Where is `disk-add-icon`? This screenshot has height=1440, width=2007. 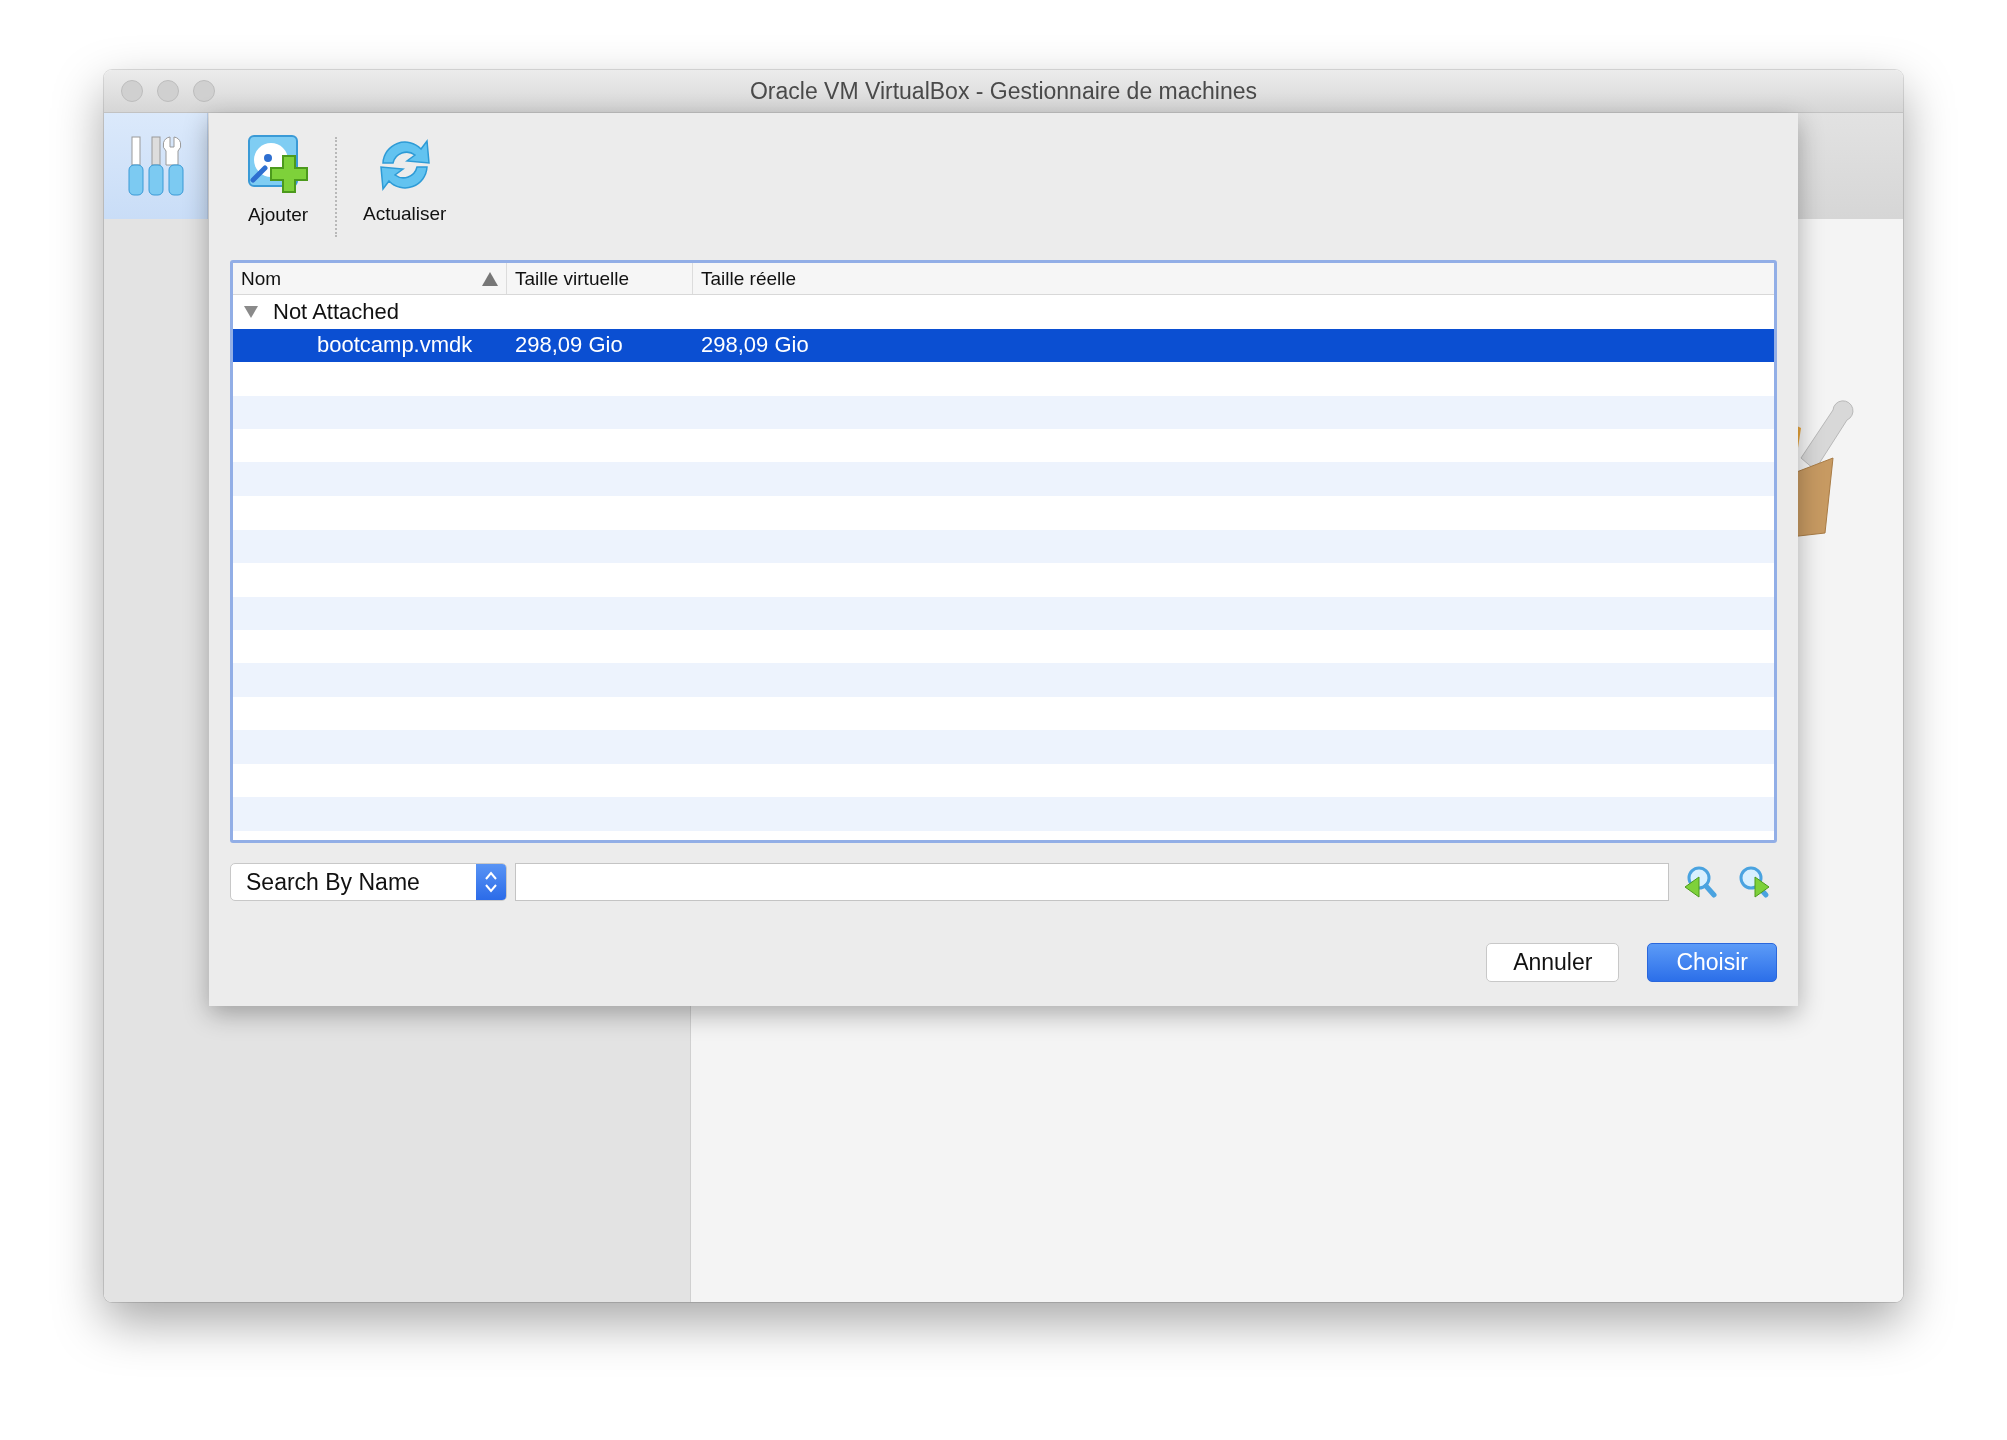 disk-add-icon is located at coordinates (278, 164).